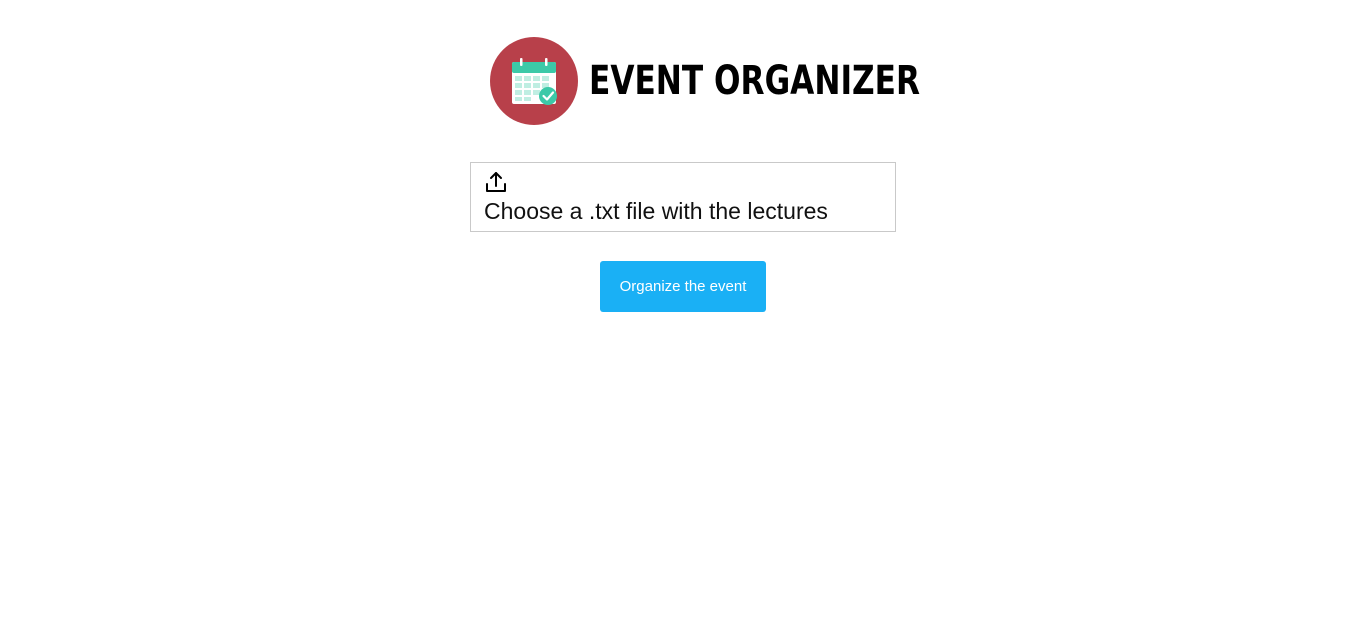 The height and width of the screenshot is (638, 1366). What do you see at coordinates (496, 182) in the screenshot?
I see `upload-icon` at bounding box center [496, 182].